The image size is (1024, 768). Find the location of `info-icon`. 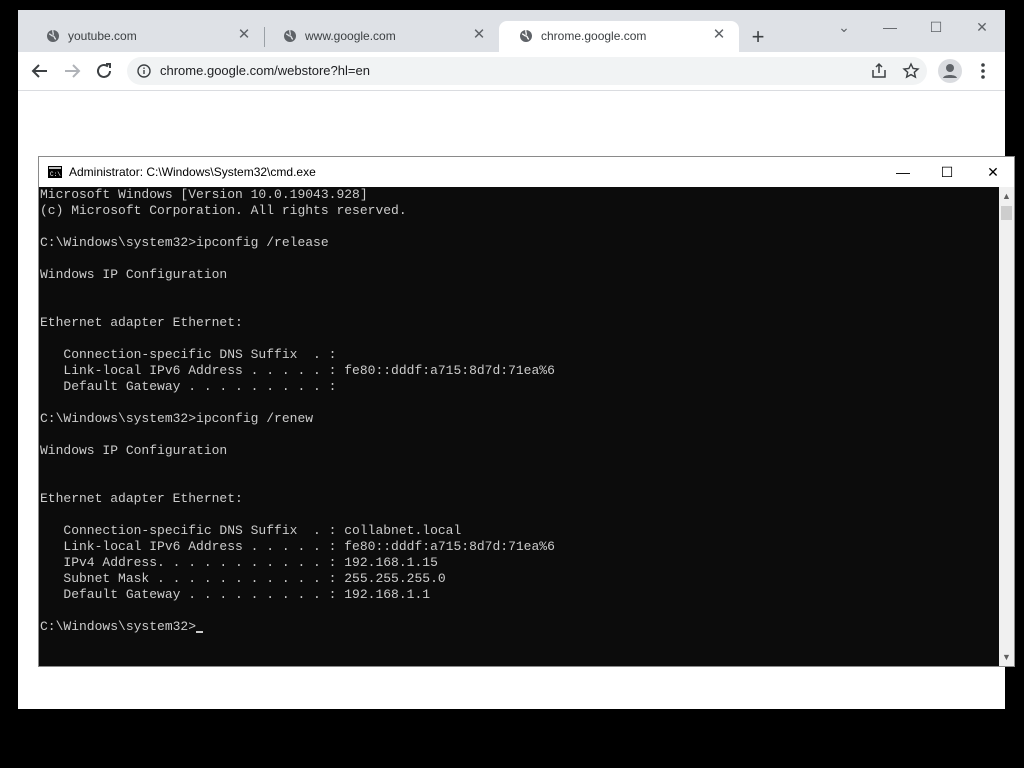

info-icon is located at coordinates (144, 71).